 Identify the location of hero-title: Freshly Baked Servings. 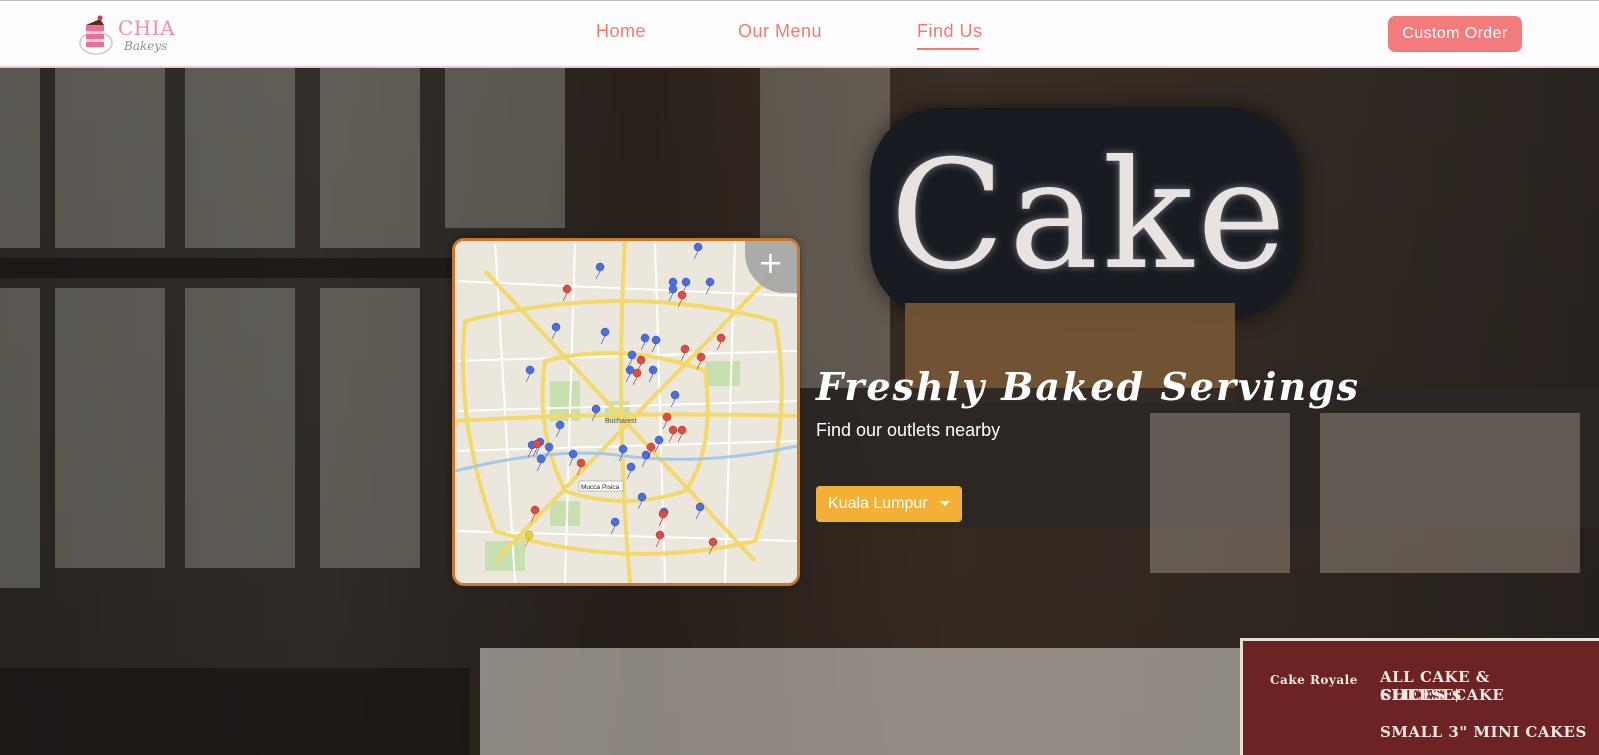
(1088, 386).